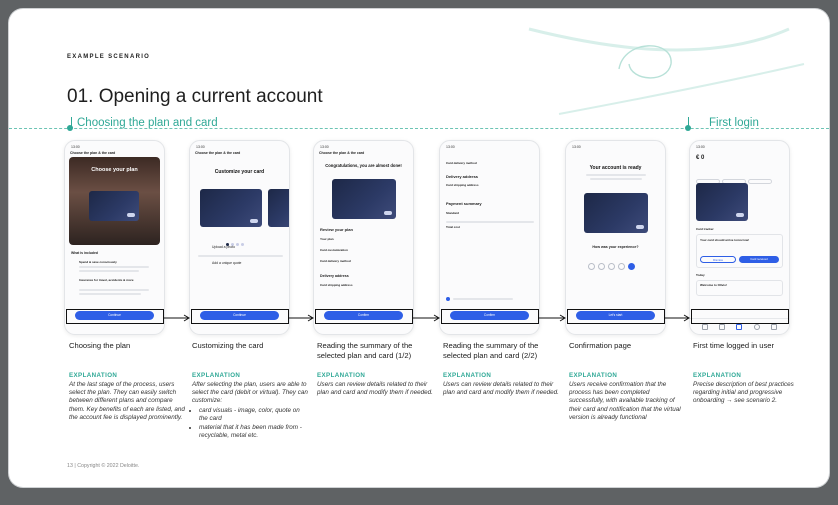  What do you see at coordinates (278, 208) in the screenshot?
I see `card-preview-next` at bounding box center [278, 208].